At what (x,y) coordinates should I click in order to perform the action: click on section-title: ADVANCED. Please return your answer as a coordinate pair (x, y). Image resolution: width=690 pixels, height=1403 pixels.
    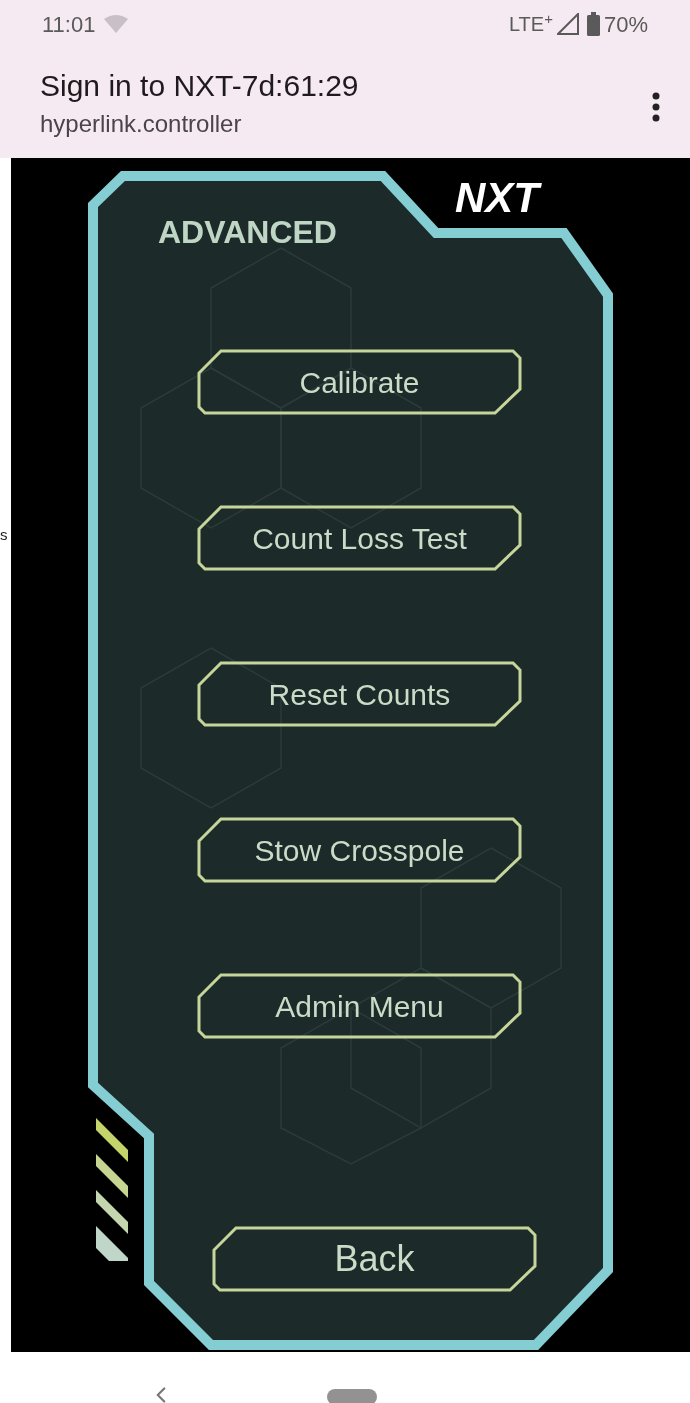
    Looking at the image, I should click on (248, 232).